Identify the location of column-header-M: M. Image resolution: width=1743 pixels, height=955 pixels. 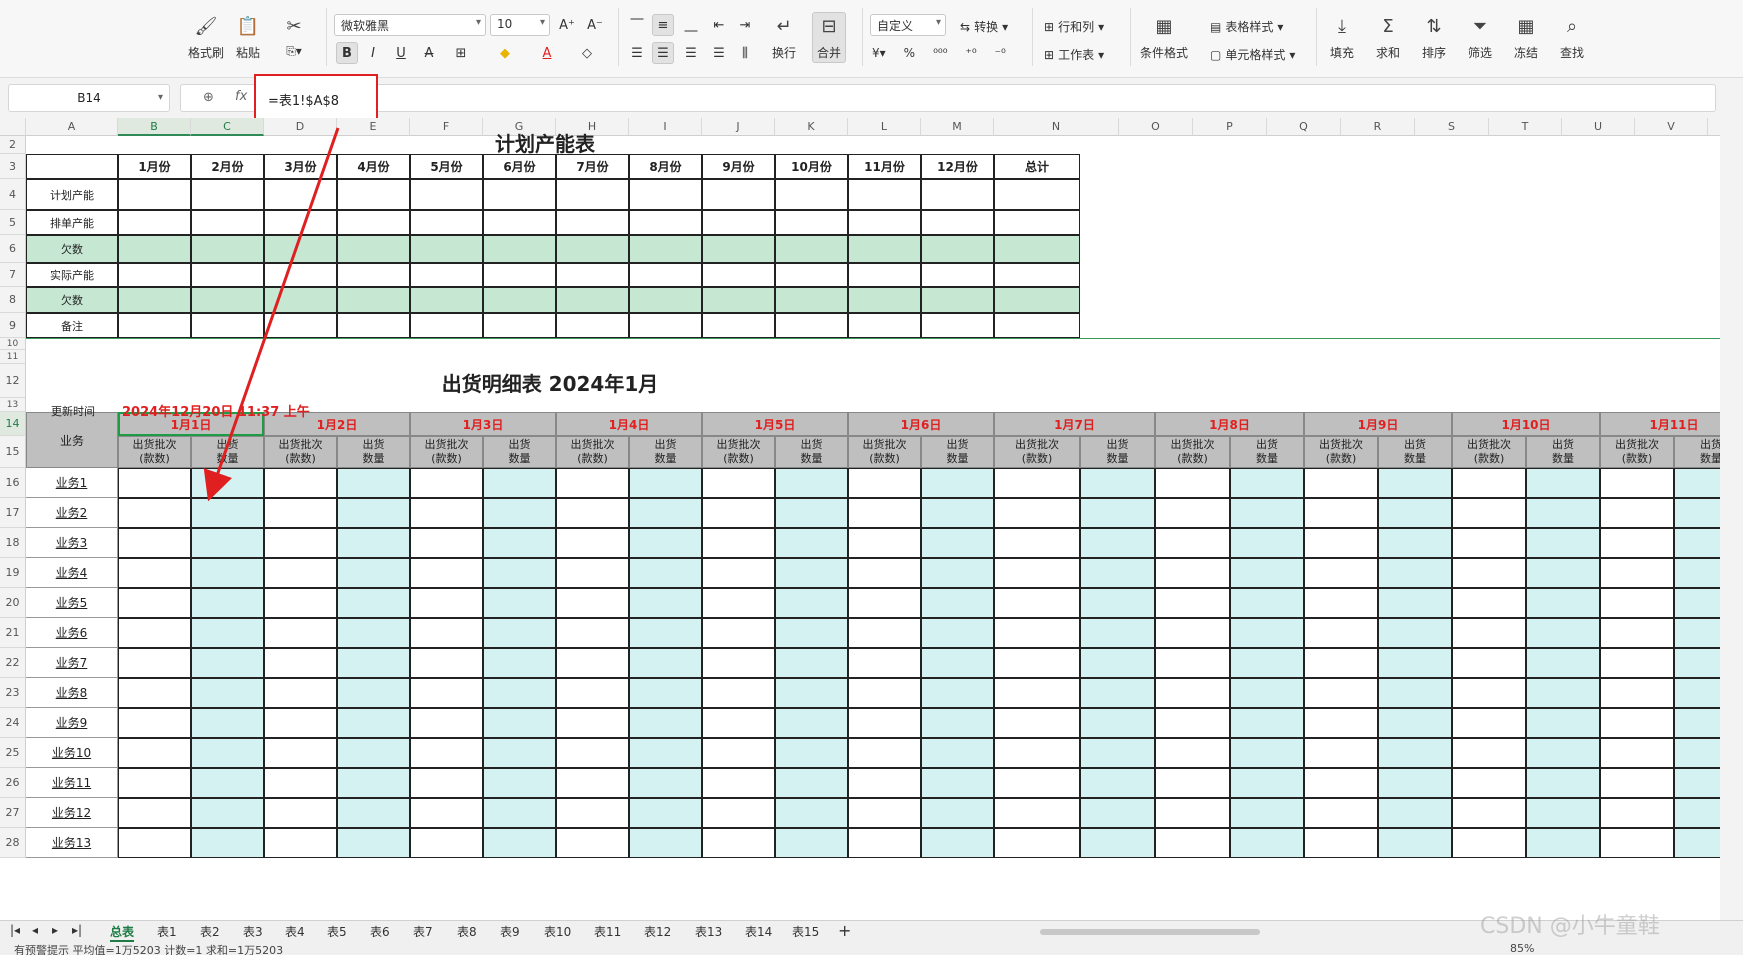
(957, 127).